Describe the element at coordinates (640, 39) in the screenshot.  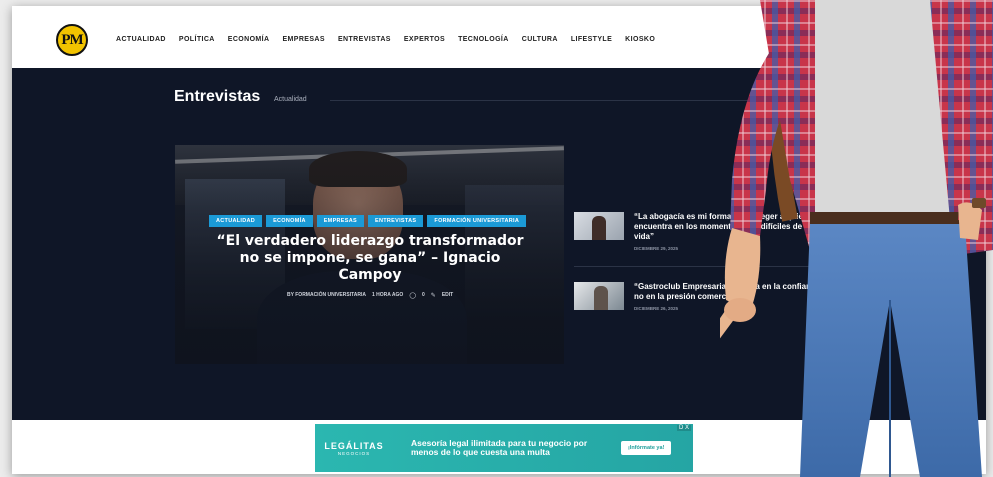
I see `nav-item-kiosko: Kiosko` at that location.